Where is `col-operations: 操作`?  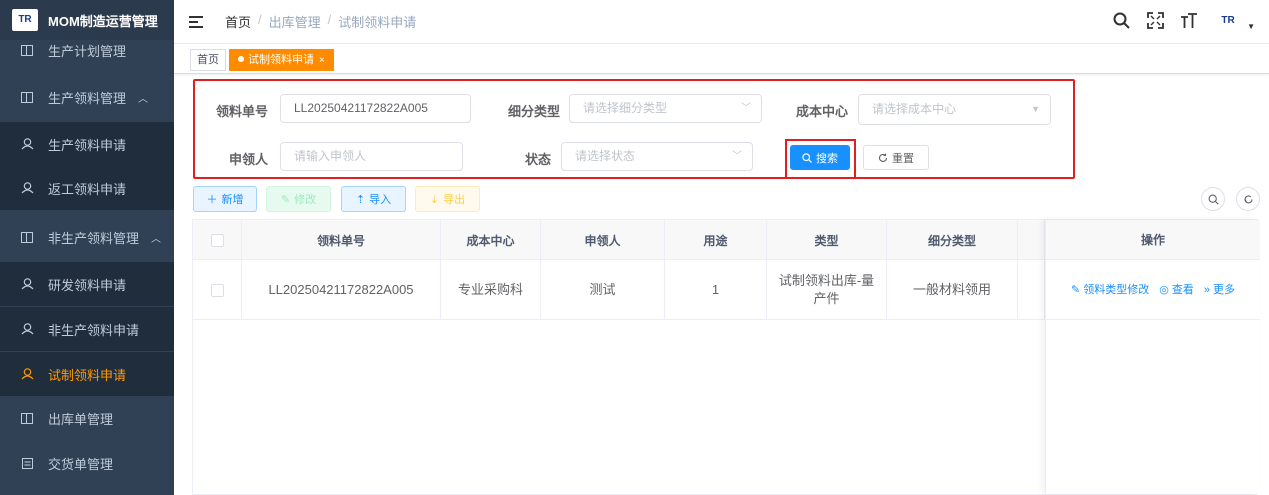 col-operations: 操作 is located at coordinates (1153, 240).